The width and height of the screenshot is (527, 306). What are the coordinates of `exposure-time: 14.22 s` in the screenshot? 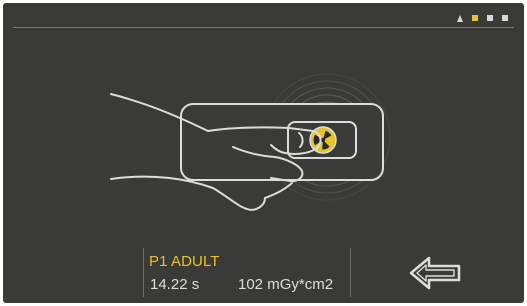 It's located at (175, 284).